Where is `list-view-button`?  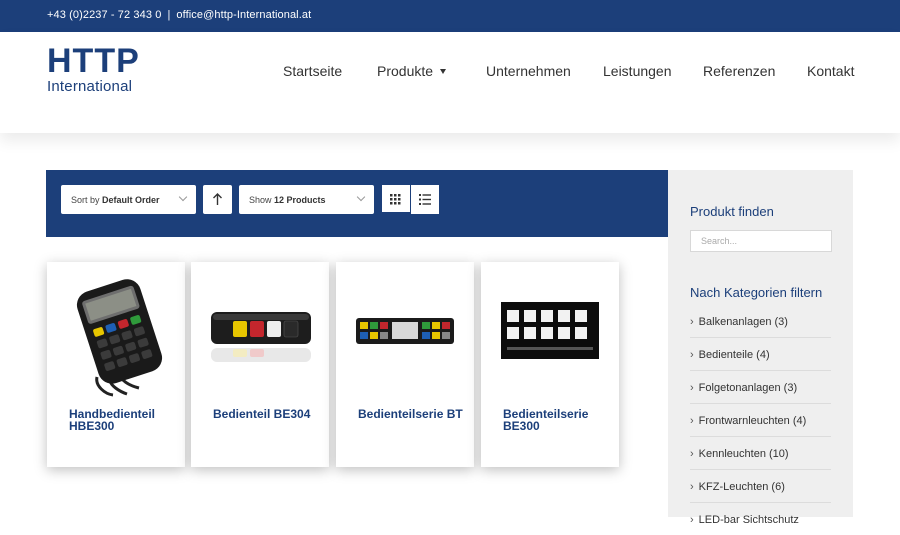
list-view-button is located at coordinates (425, 199).